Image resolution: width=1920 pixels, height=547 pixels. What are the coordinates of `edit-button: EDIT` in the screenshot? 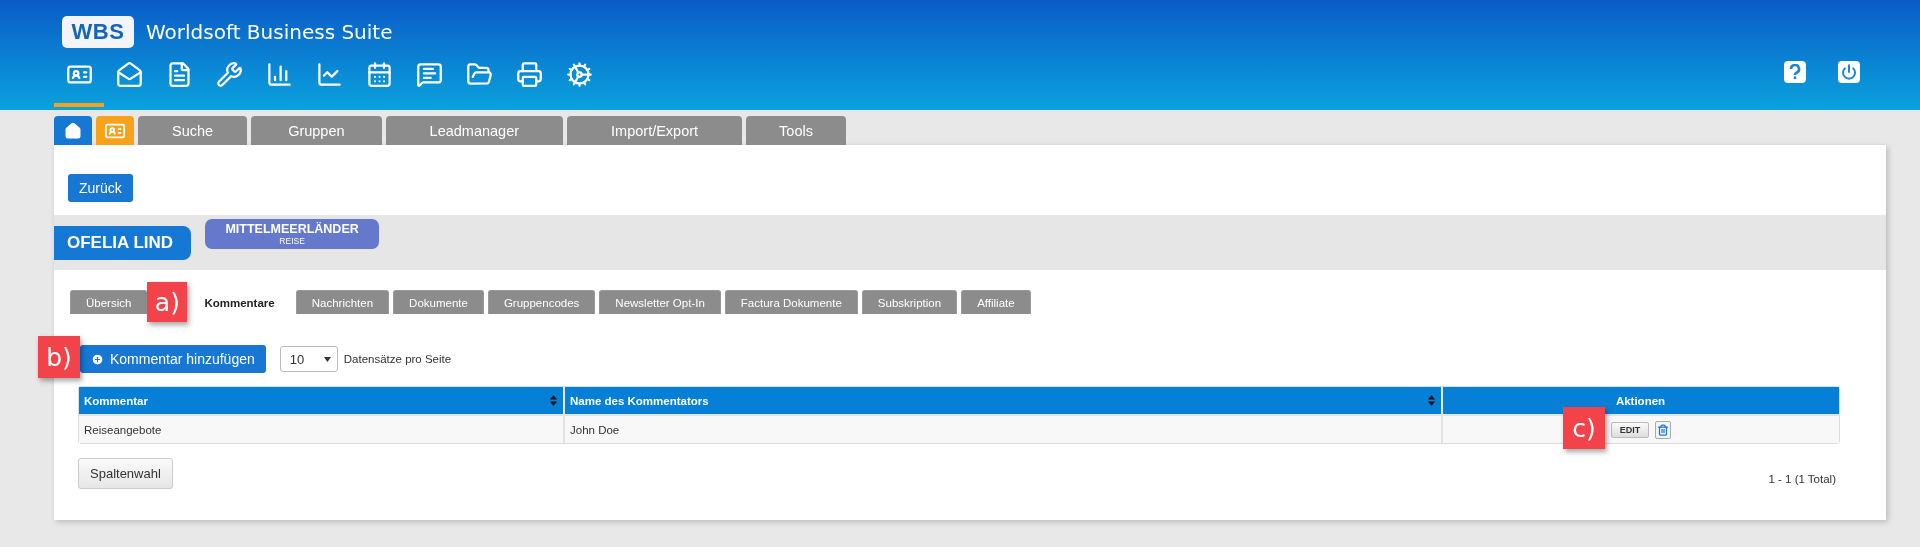 It's located at (1630, 429).